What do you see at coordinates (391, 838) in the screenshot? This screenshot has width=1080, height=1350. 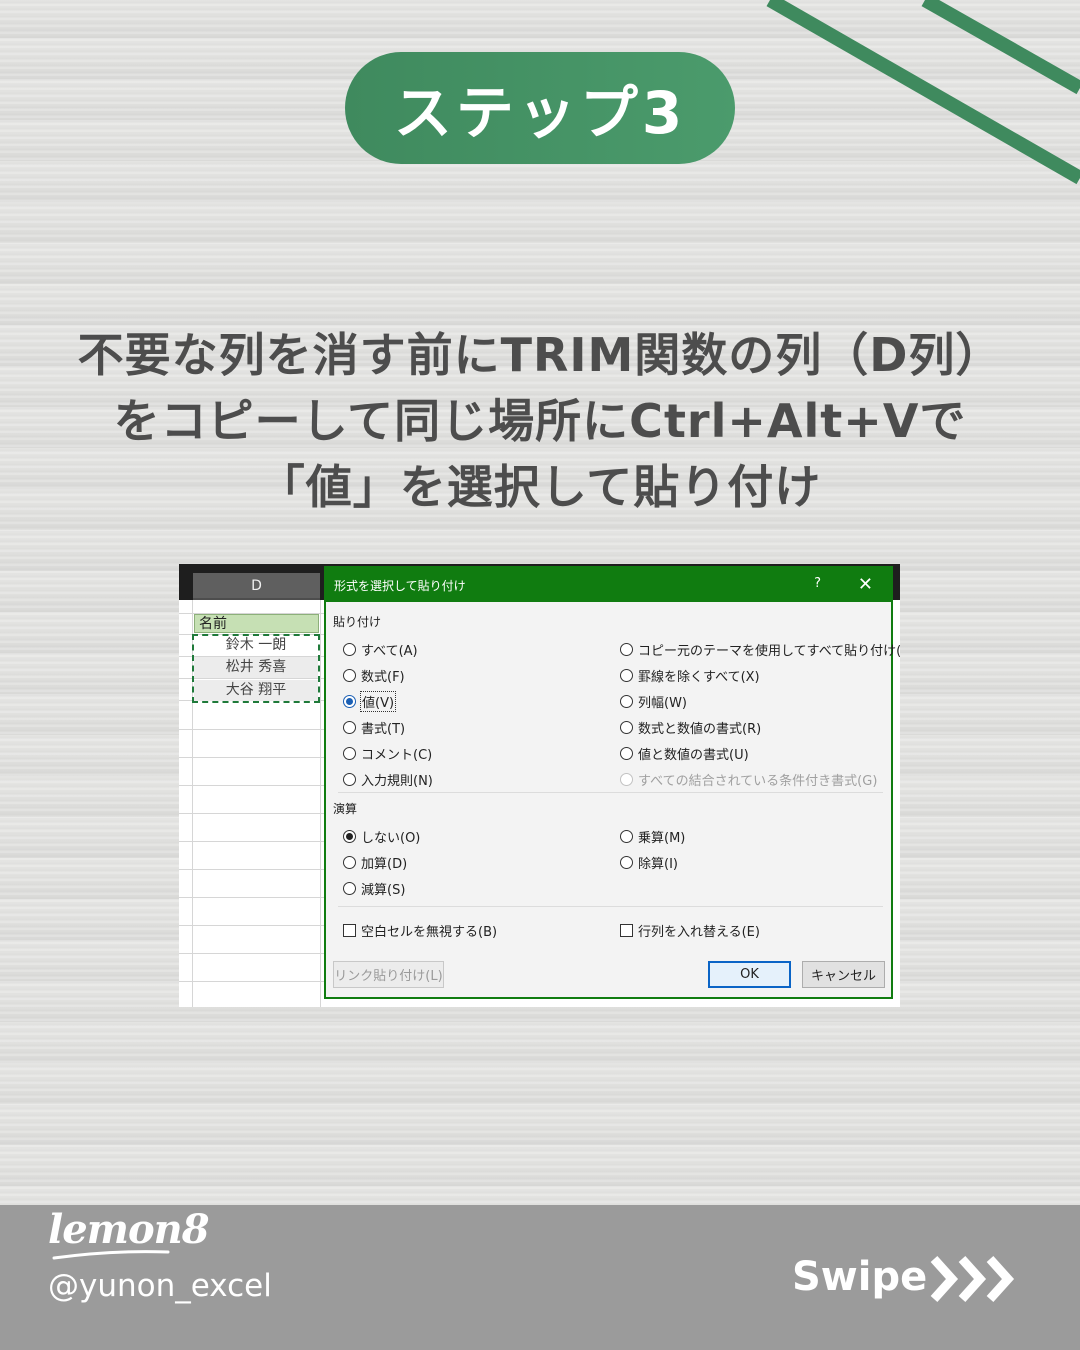 I see `option-label: しない(O)` at bounding box center [391, 838].